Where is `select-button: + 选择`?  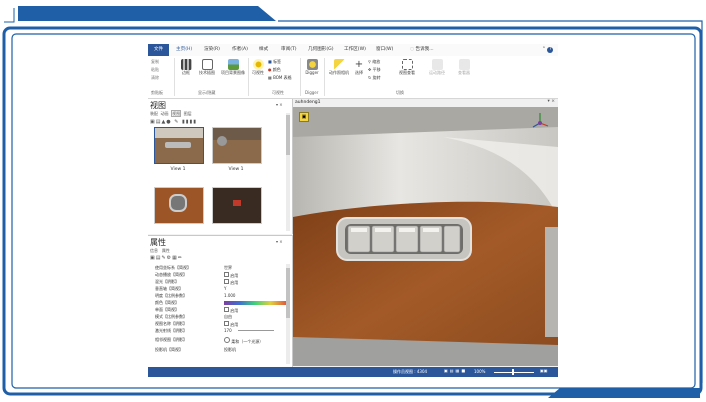
select-button: + 选择 is located at coordinates (359, 67).